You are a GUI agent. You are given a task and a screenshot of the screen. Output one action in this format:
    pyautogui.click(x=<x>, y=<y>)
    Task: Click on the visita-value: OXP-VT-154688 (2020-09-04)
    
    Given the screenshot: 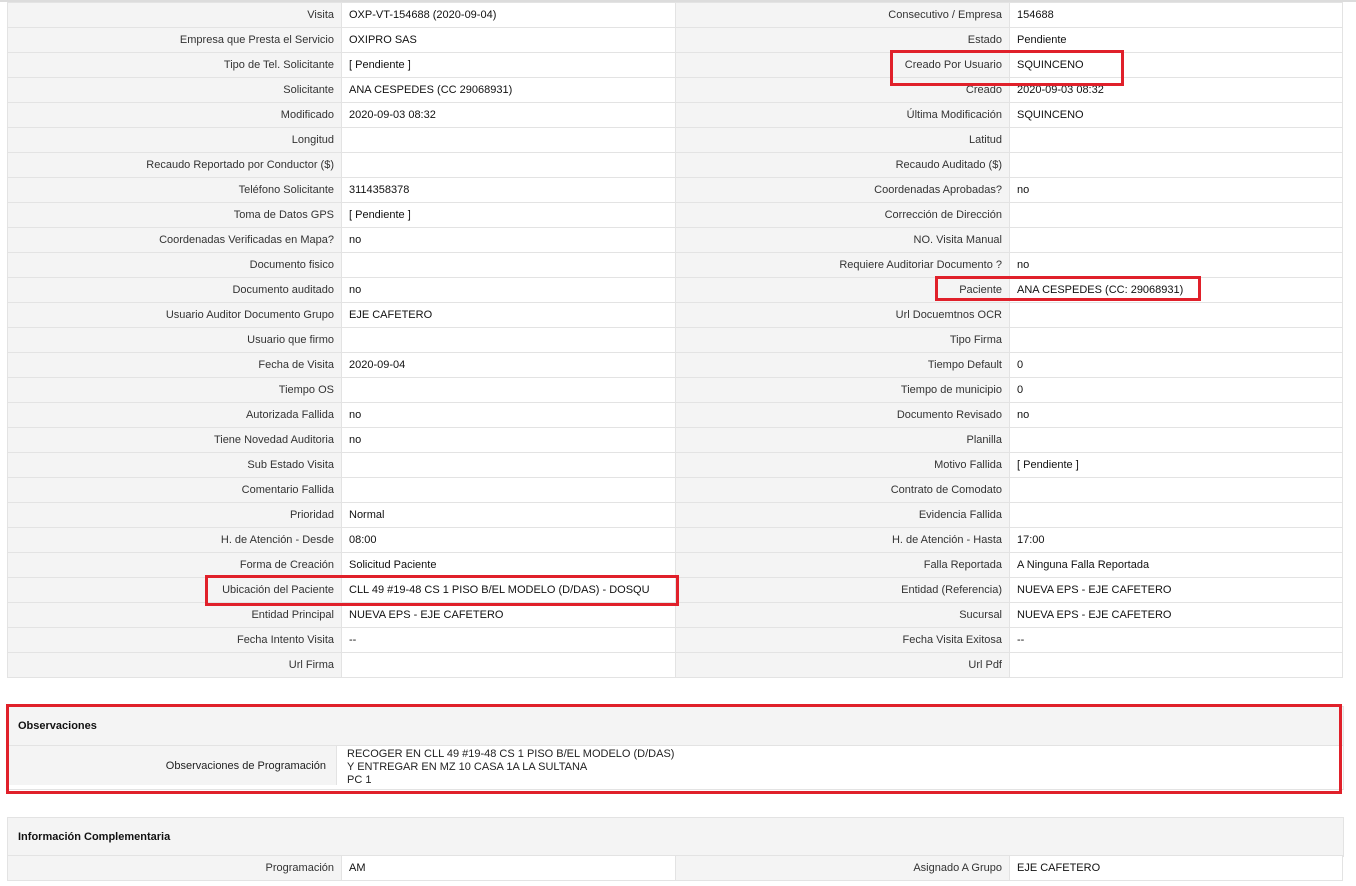 What is the action you would take?
    pyautogui.click(x=508, y=15)
    